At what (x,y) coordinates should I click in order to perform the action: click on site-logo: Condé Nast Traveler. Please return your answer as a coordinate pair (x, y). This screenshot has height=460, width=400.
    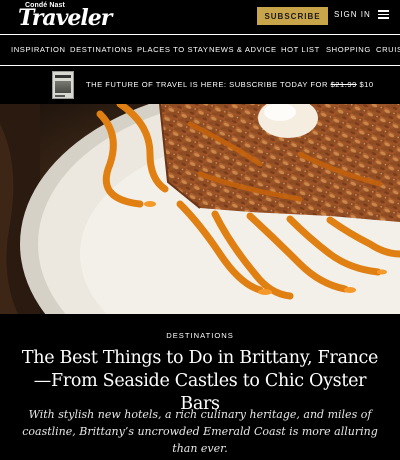
    Looking at the image, I should click on (65, 16).